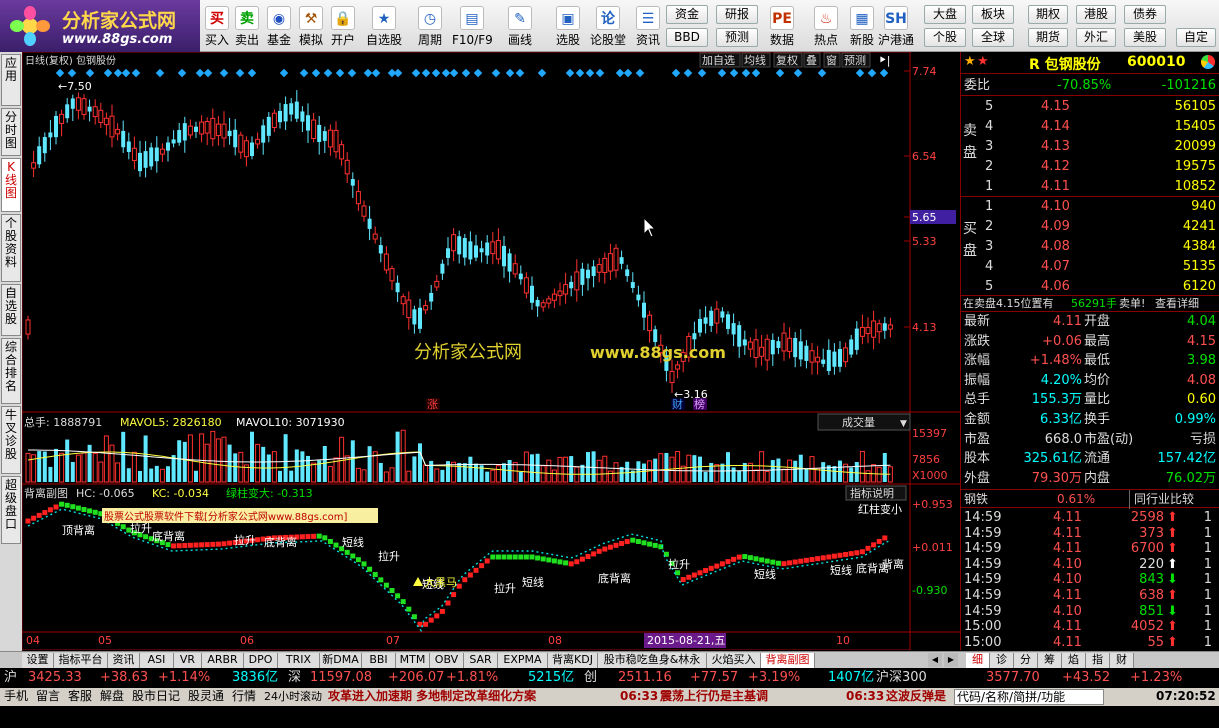 Image resolution: width=1219 pixels, height=728 pixels. I want to click on toolbar-button-4: 🔒 开户, so click(343, 26).